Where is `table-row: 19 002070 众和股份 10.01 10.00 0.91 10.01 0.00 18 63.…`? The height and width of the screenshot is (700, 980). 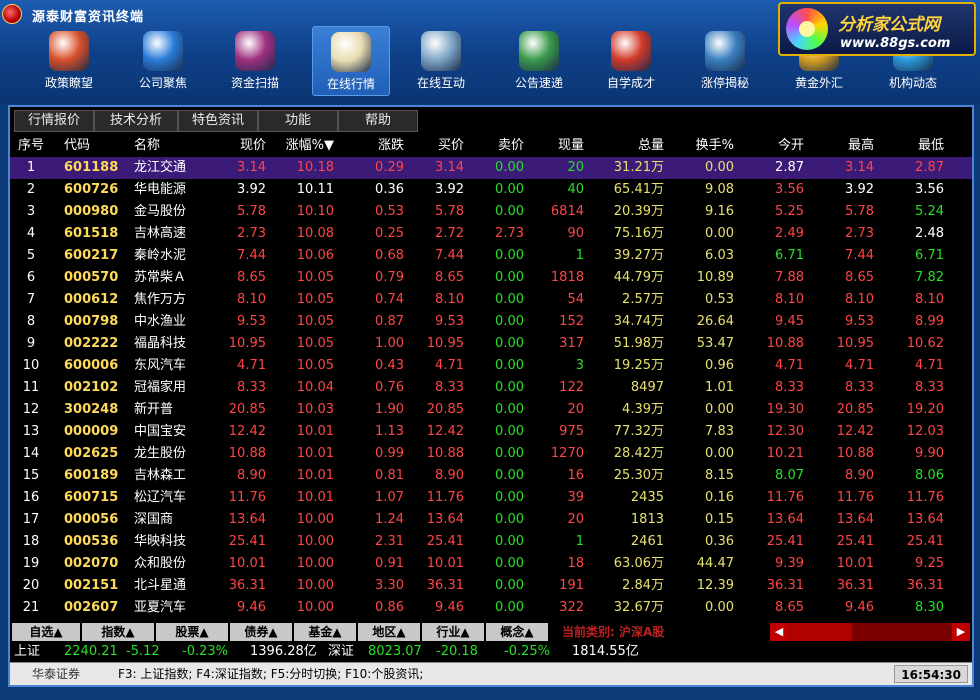 table-row: 19 002070 众和股份 10.01 10.00 0.91 10.01 0.00 18 63.… is located at coordinates (491, 564).